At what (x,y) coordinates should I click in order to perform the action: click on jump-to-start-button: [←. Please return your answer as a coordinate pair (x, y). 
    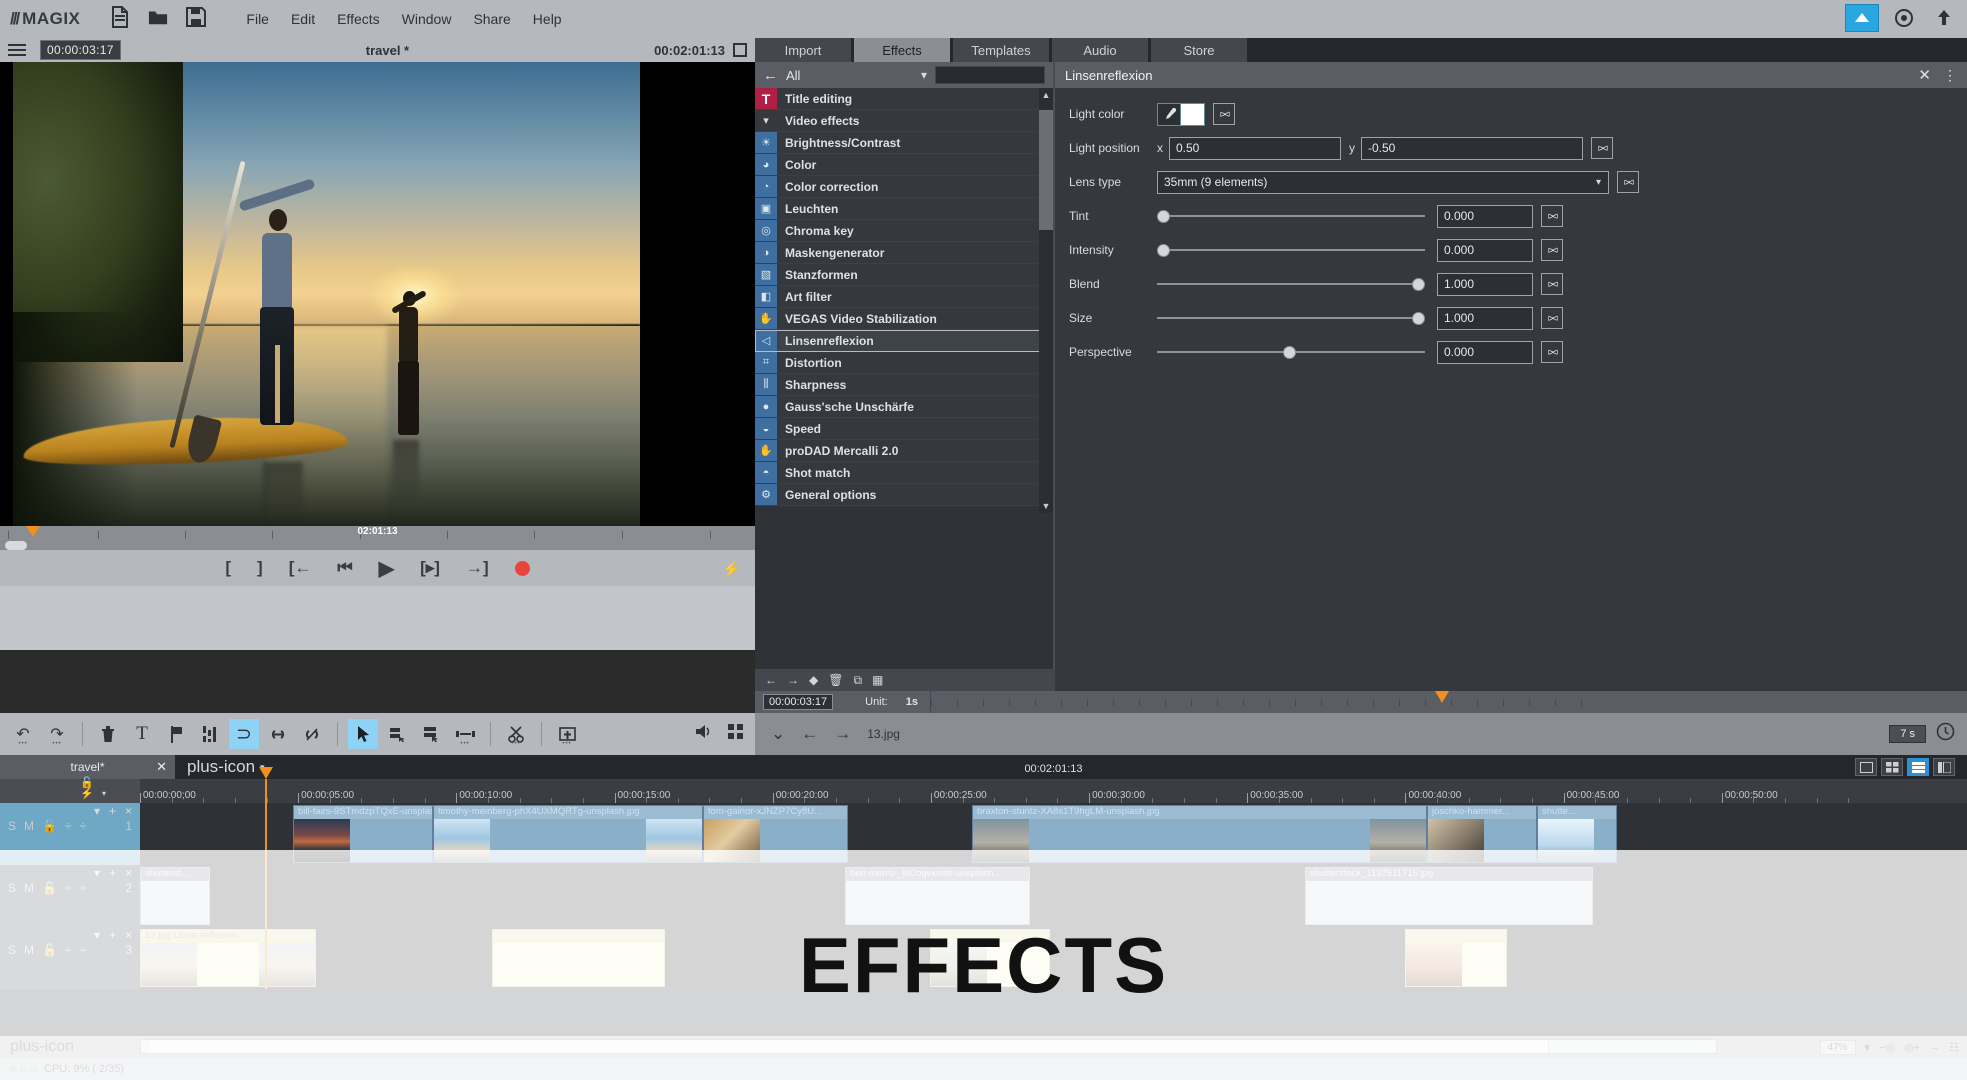
    Looking at the image, I should click on (300, 568).